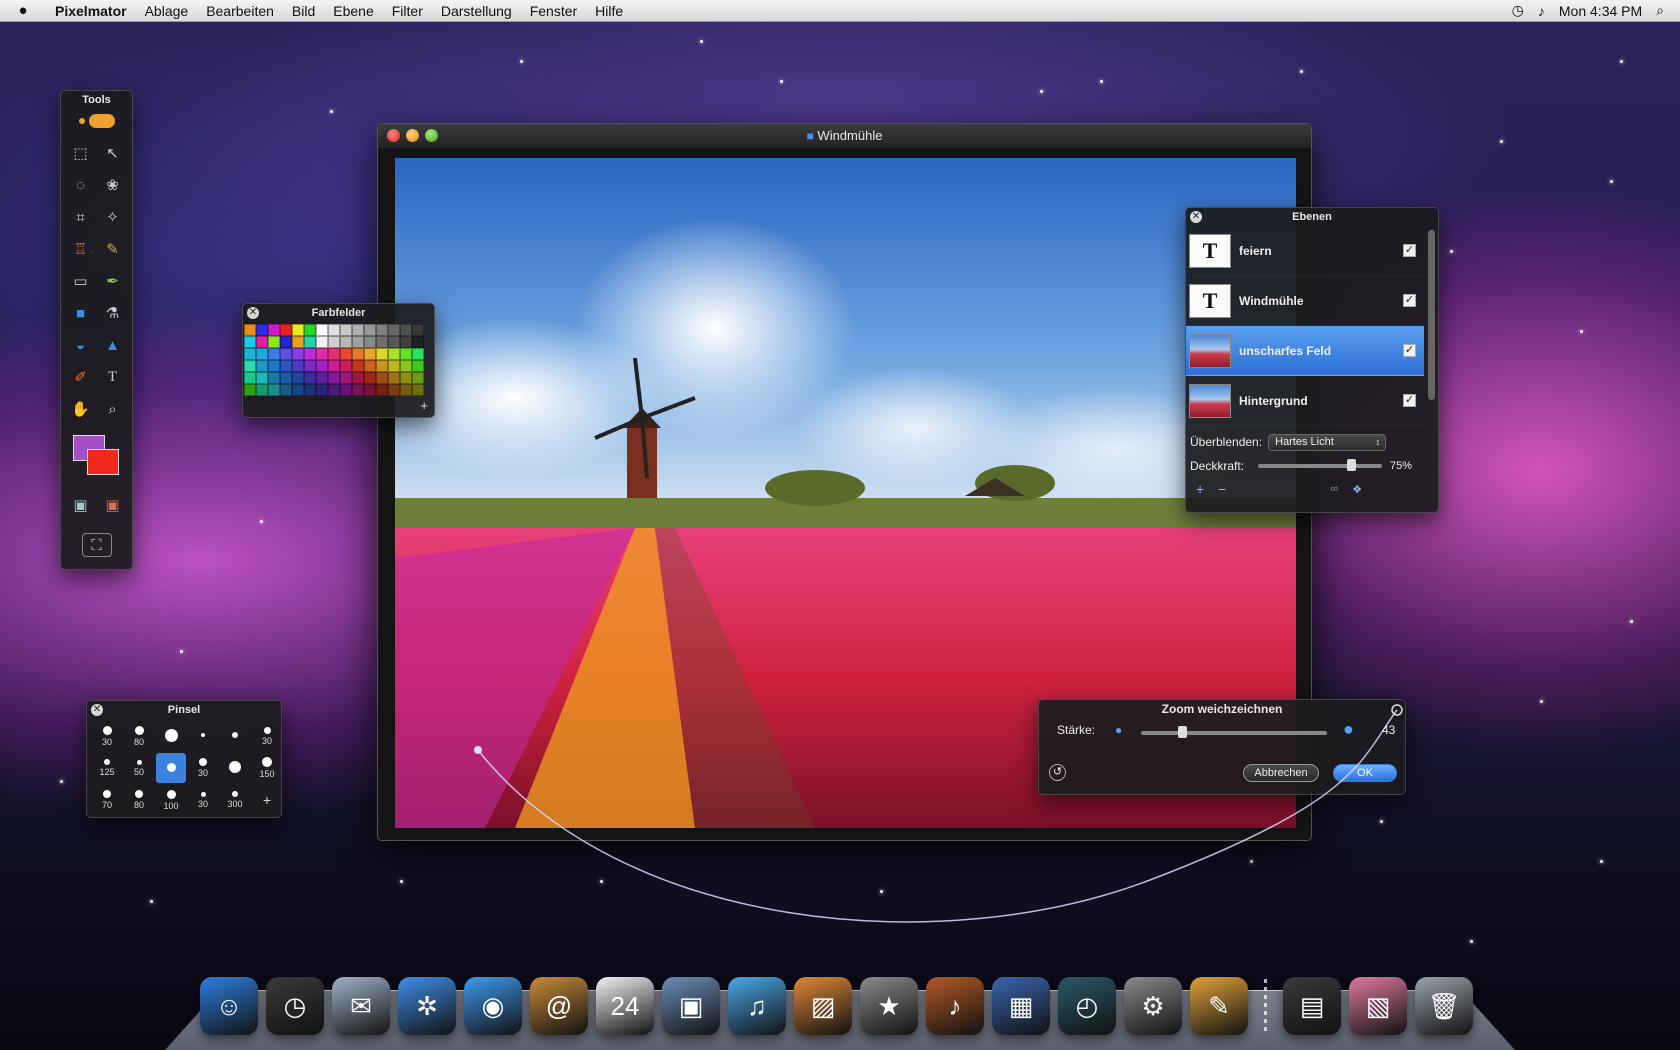 The image size is (1680, 1050). Describe the element at coordinates (1087, 1006) in the screenshot. I see `time-machine-icon: ◴` at that location.